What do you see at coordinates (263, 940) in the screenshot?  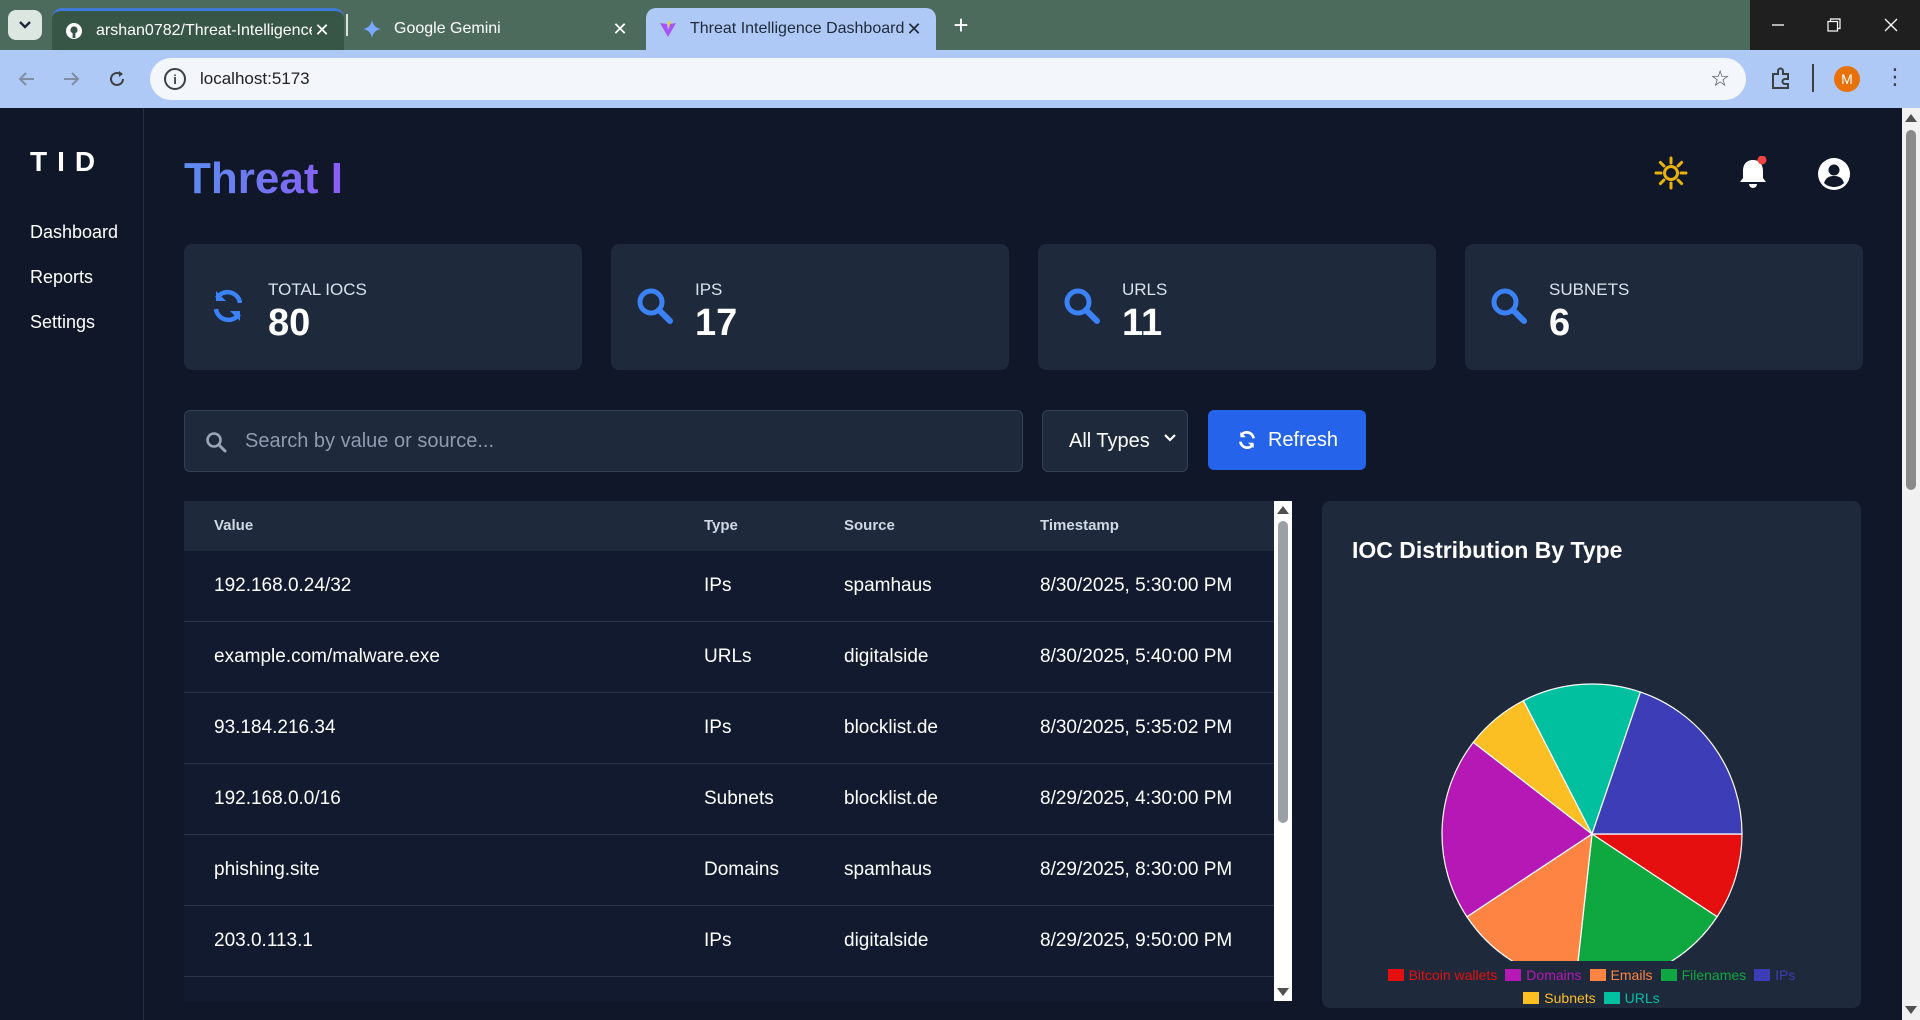 I see `cell-value: 203.0.113.1` at bounding box center [263, 940].